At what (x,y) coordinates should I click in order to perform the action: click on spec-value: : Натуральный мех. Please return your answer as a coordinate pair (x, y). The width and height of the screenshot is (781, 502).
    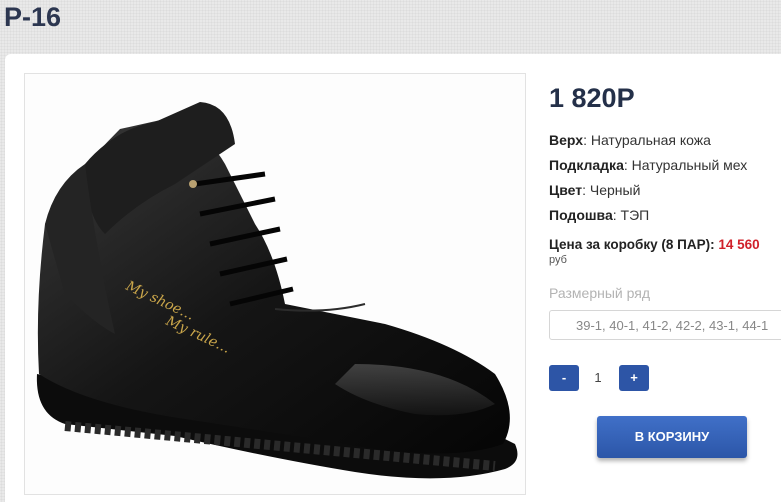
    Looking at the image, I should click on (685, 165).